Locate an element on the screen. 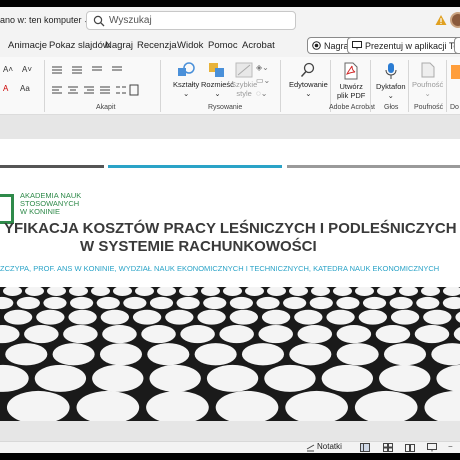  tab-record: Nagraj is located at coordinates (119, 45).